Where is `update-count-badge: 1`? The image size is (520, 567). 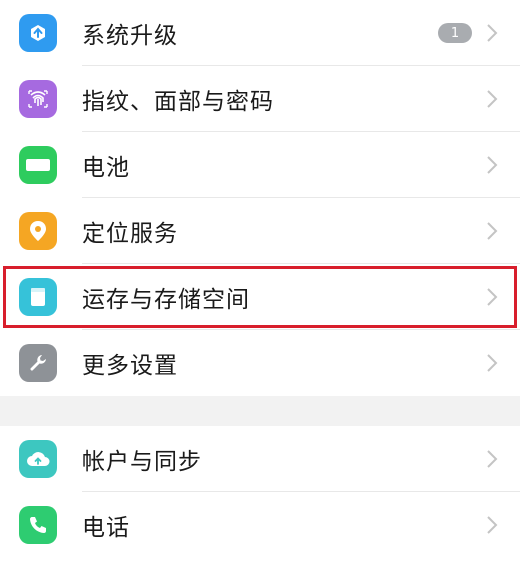
update-count-badge: 1 is located at coordinates (455, 33).